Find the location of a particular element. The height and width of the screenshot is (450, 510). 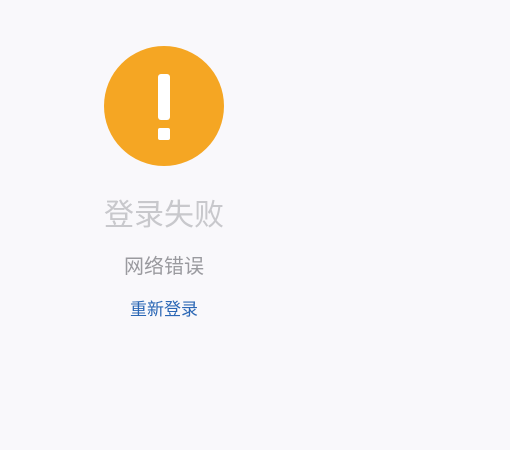

exclamation-icon is located at coordinates (164, 107).